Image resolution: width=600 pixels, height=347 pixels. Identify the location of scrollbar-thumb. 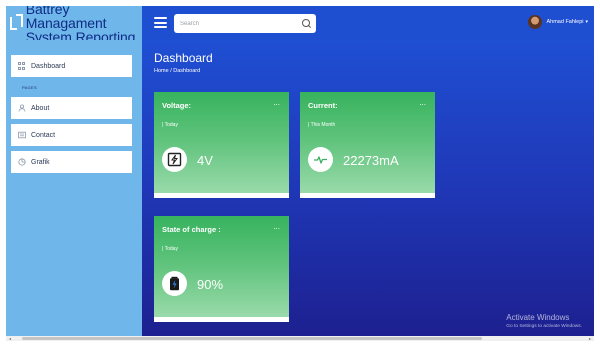
(252, 338).